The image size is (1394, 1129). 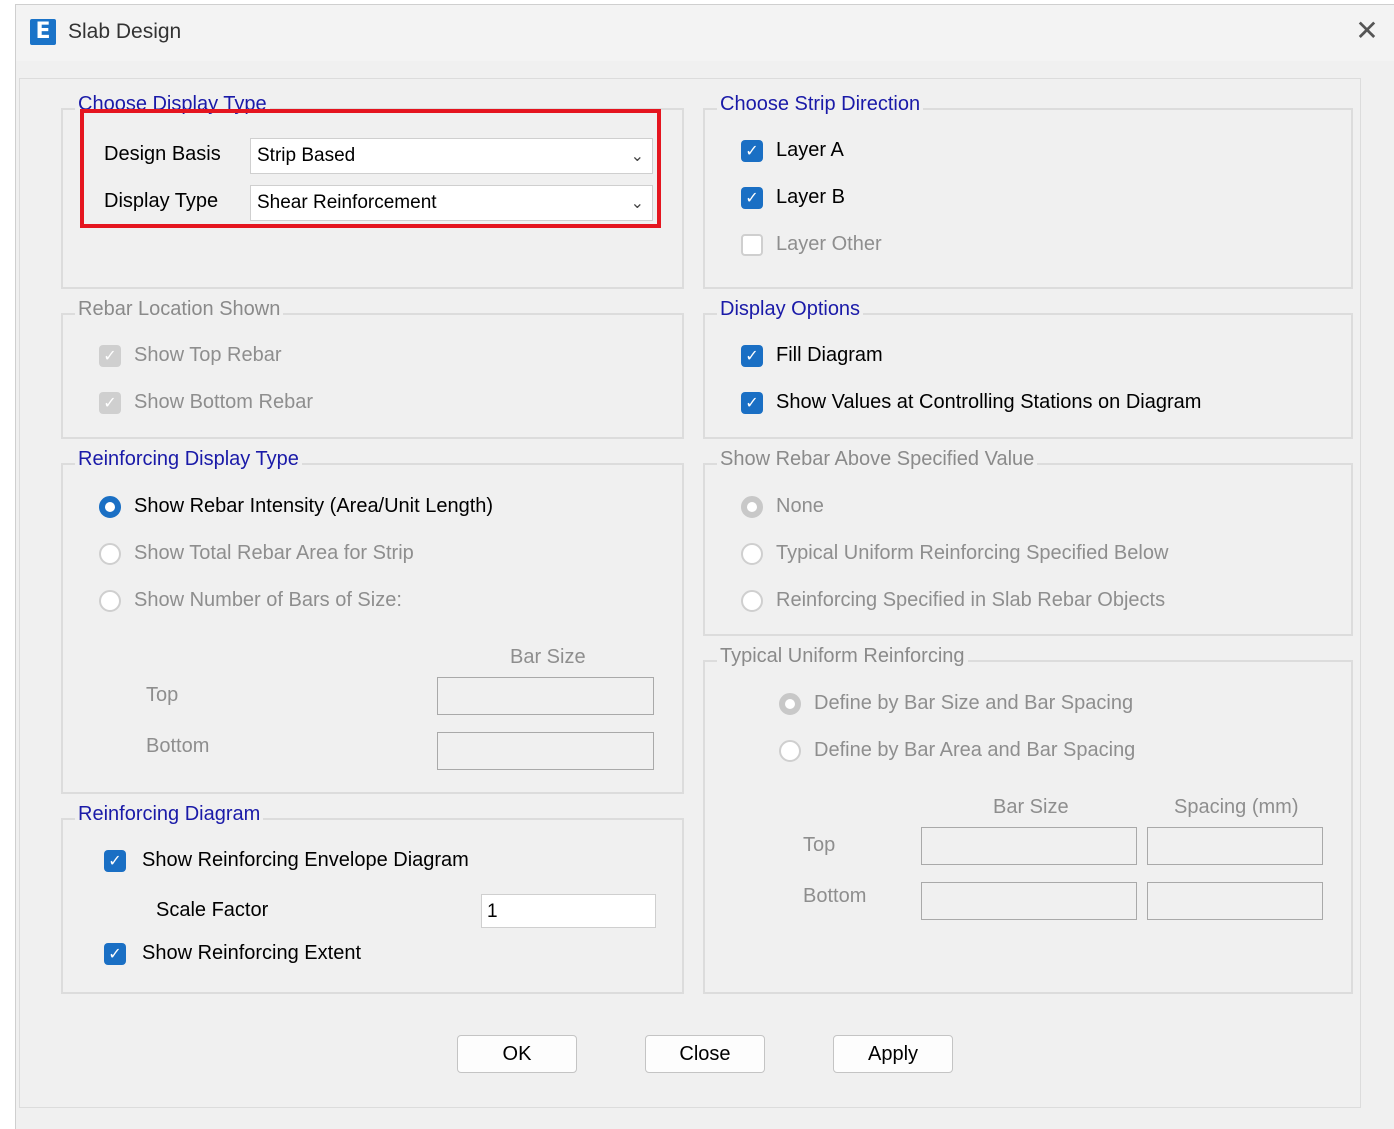 What do you see at coordinates (790, 751) in the screenshot?
I see `bar-area-spacing-radio` at bounding box center [790, 751].